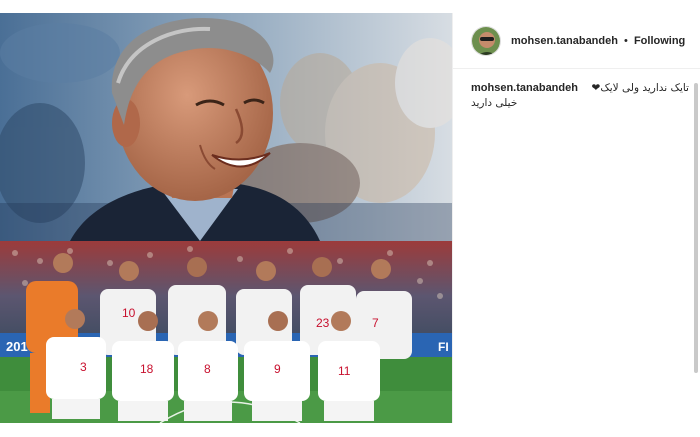 This screenshot has height=437, width=700. I want to click on following-button: Following, so click(659, 41).